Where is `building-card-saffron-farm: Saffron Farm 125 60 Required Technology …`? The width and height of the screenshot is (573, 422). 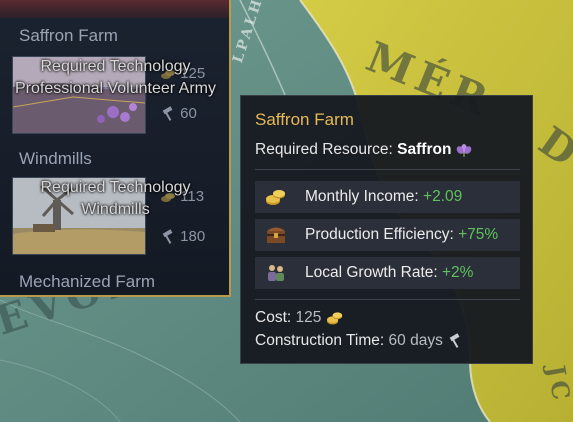 building-card-saffron-farm: Saffron Farm 125 60 Required Technology … is located at coordinates (116, 81).